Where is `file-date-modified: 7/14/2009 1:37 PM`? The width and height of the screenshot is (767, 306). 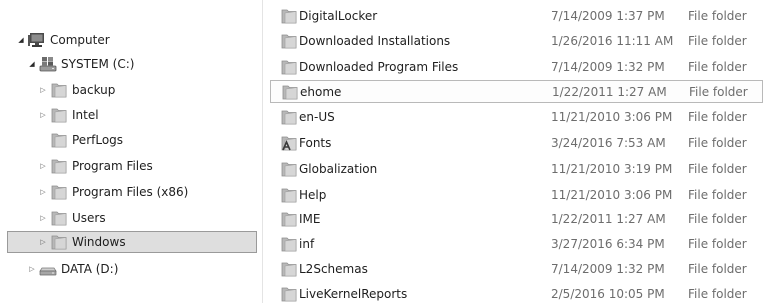 file-date-modified: 7/14/2009 1:37 PM is located at coordinates (608, 16).